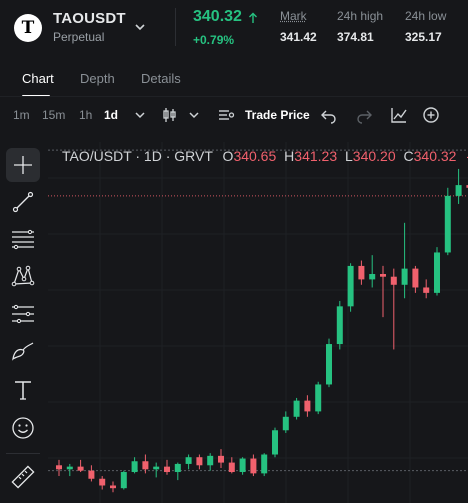 This screenshot has height=503, width=468. I want to click on legend-low-label: L, so click(349, 156).